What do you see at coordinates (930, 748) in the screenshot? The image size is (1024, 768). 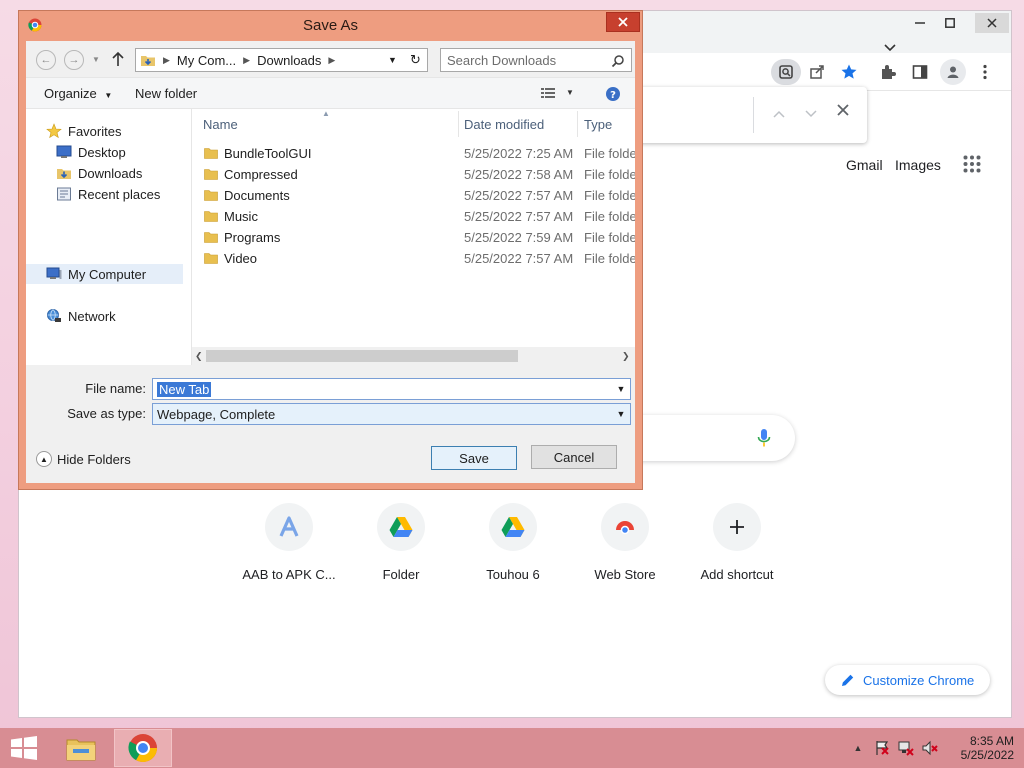 I see `volume-muted-icon` at bounding box center [930, 748].